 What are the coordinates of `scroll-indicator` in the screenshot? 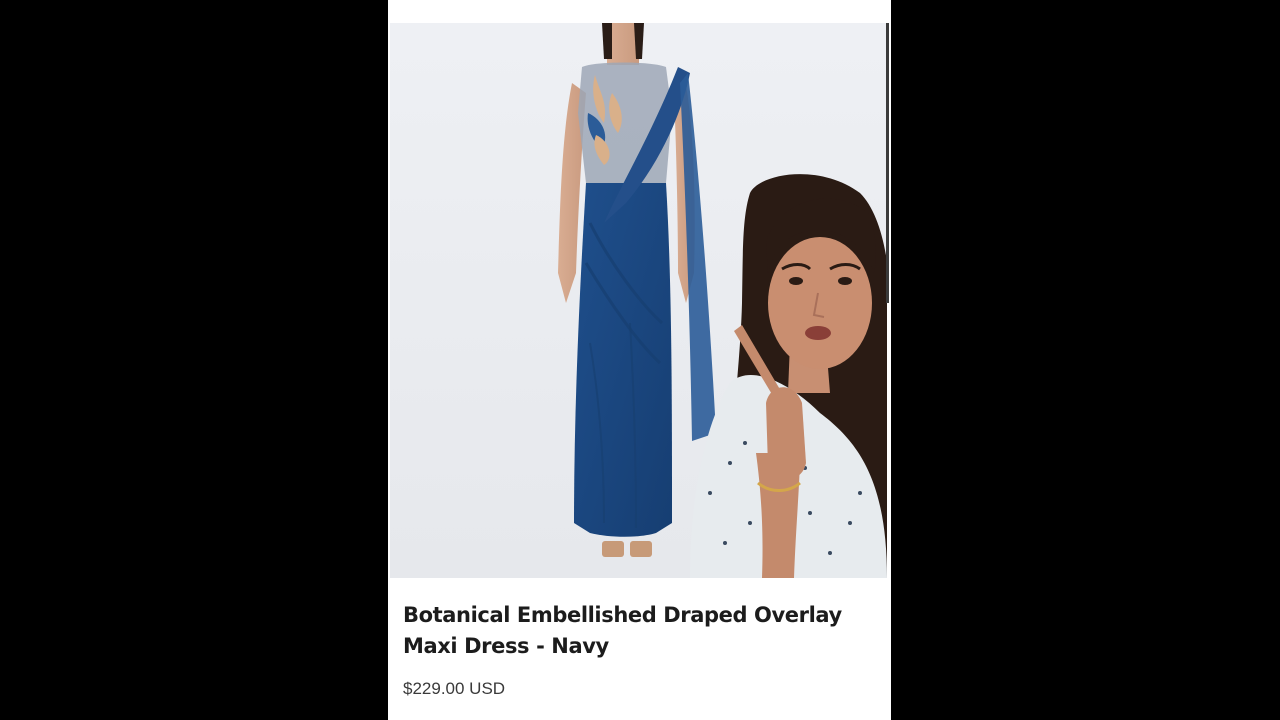 It's located at (887, 163).